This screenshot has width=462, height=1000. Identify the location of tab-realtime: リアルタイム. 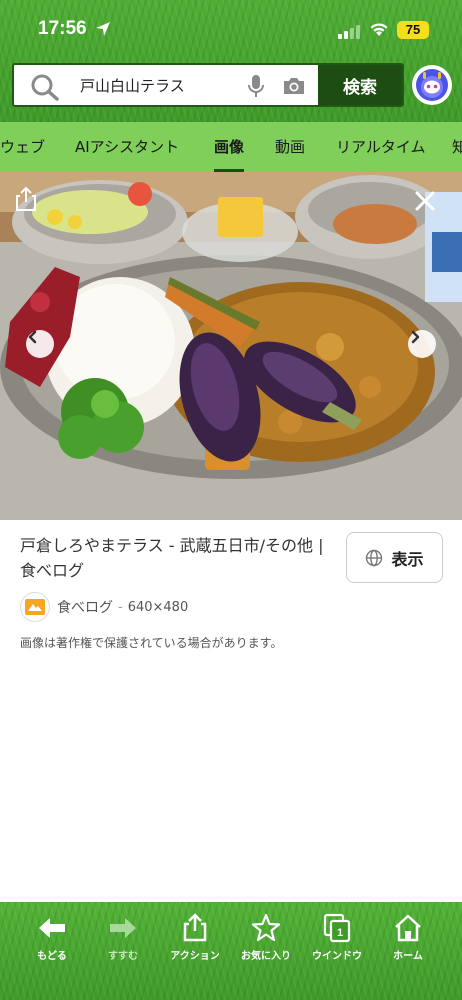
(381, 147).